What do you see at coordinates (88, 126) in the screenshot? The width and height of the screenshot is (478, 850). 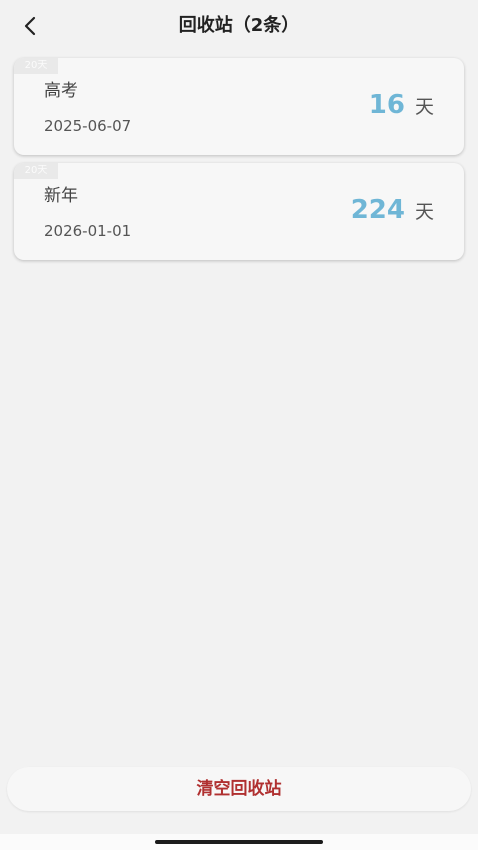 I see `event-date: 2025-06-07` at bounding box center [88, 126].